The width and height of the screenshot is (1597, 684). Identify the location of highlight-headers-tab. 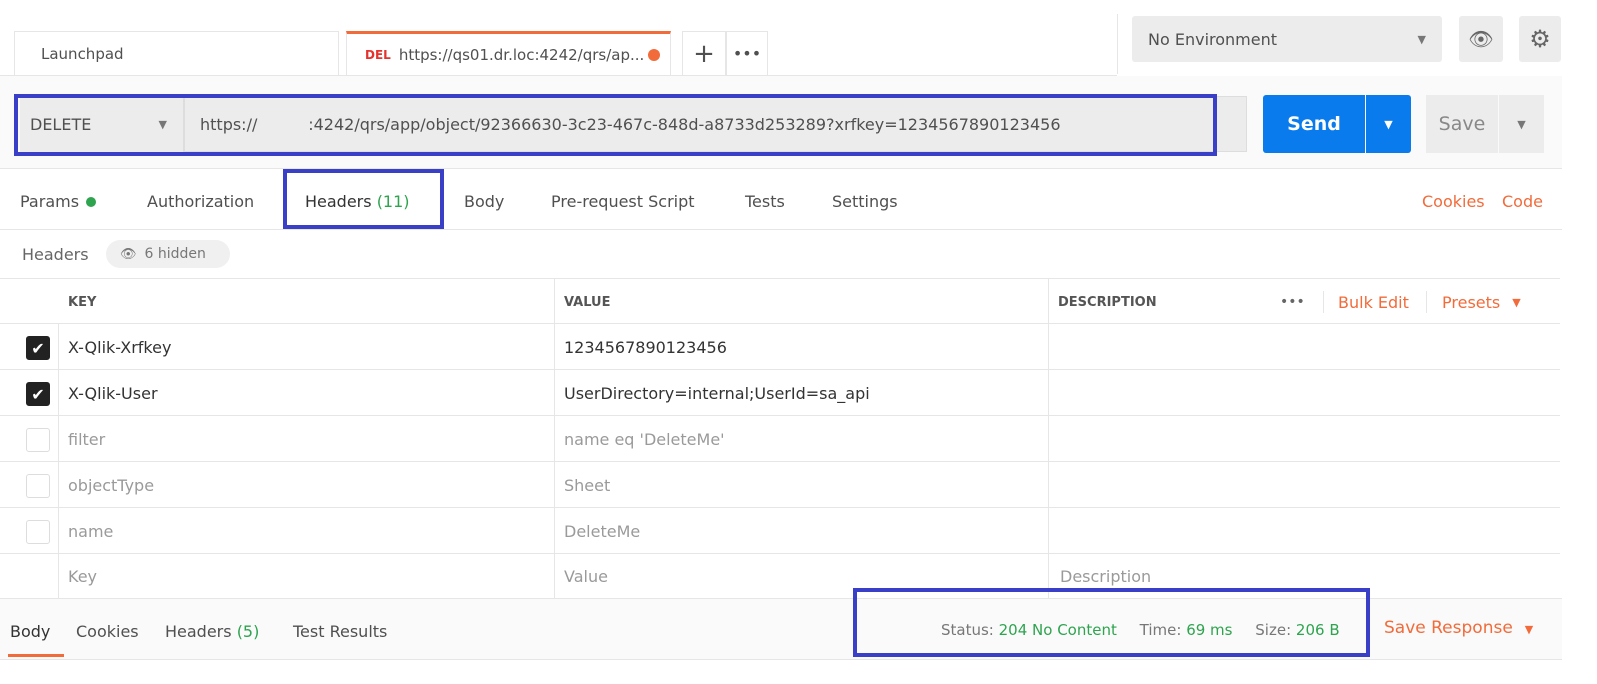
(363, 199).